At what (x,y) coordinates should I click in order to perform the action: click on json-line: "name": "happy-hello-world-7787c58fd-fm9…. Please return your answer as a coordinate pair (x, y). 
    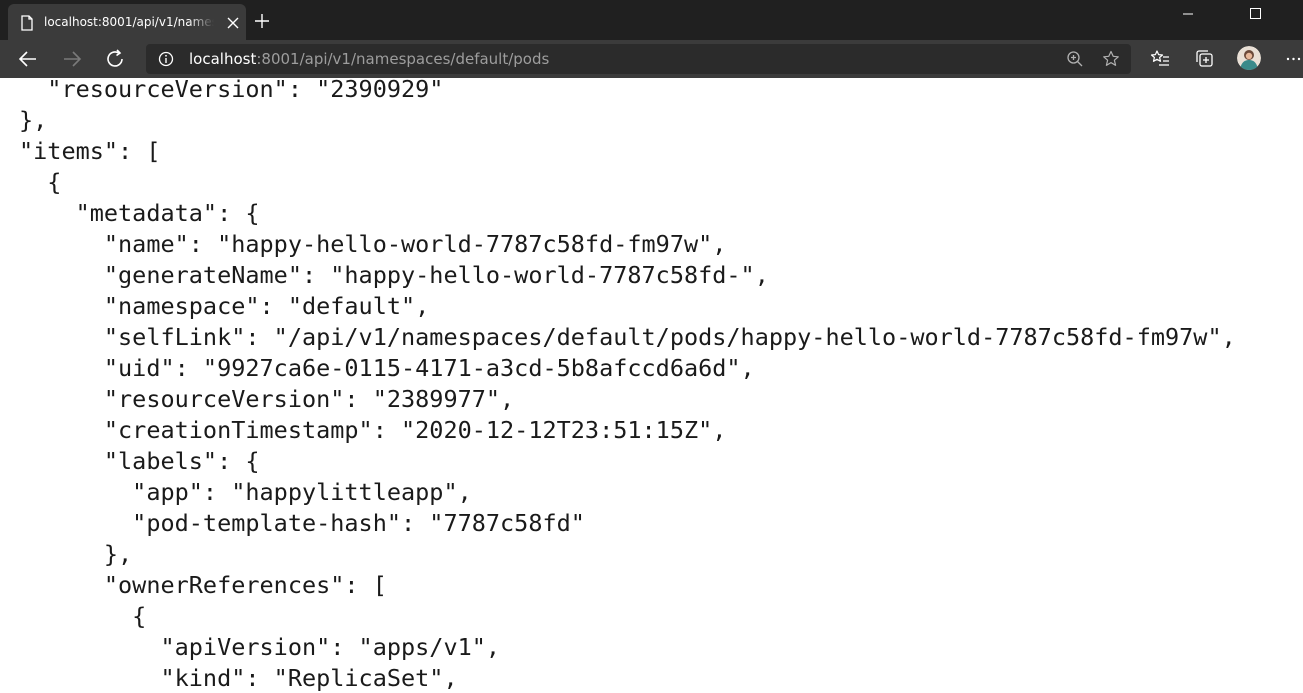
    Looking at the image, I should click on (373, 244).